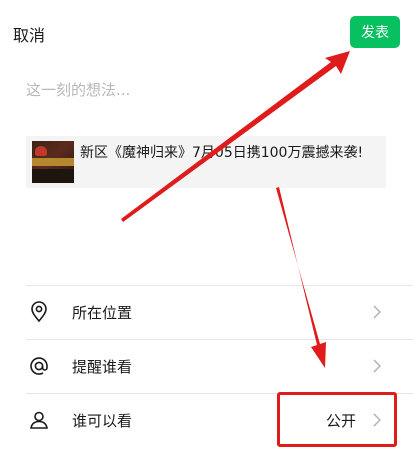  I want to click on annotation-arrow-to-visibility, so click(301, 277).